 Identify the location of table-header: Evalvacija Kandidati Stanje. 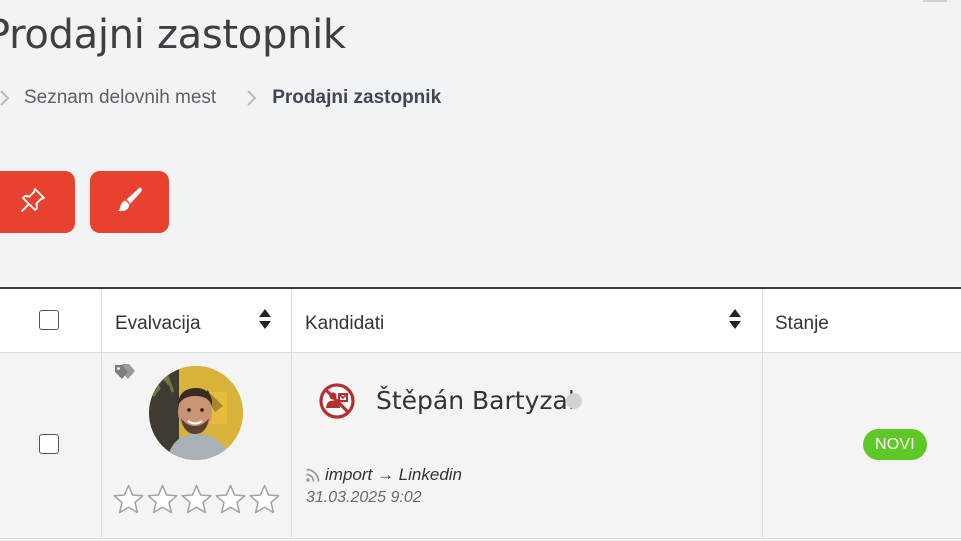
(480, 321).